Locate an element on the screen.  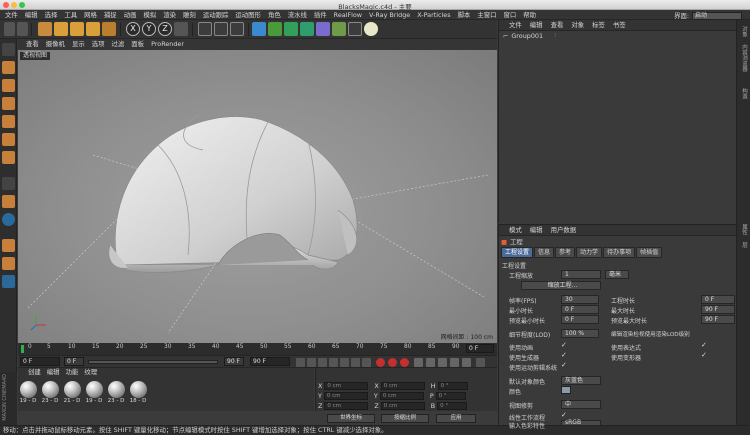
current-frame-marker is located at coordinates (22, 349).